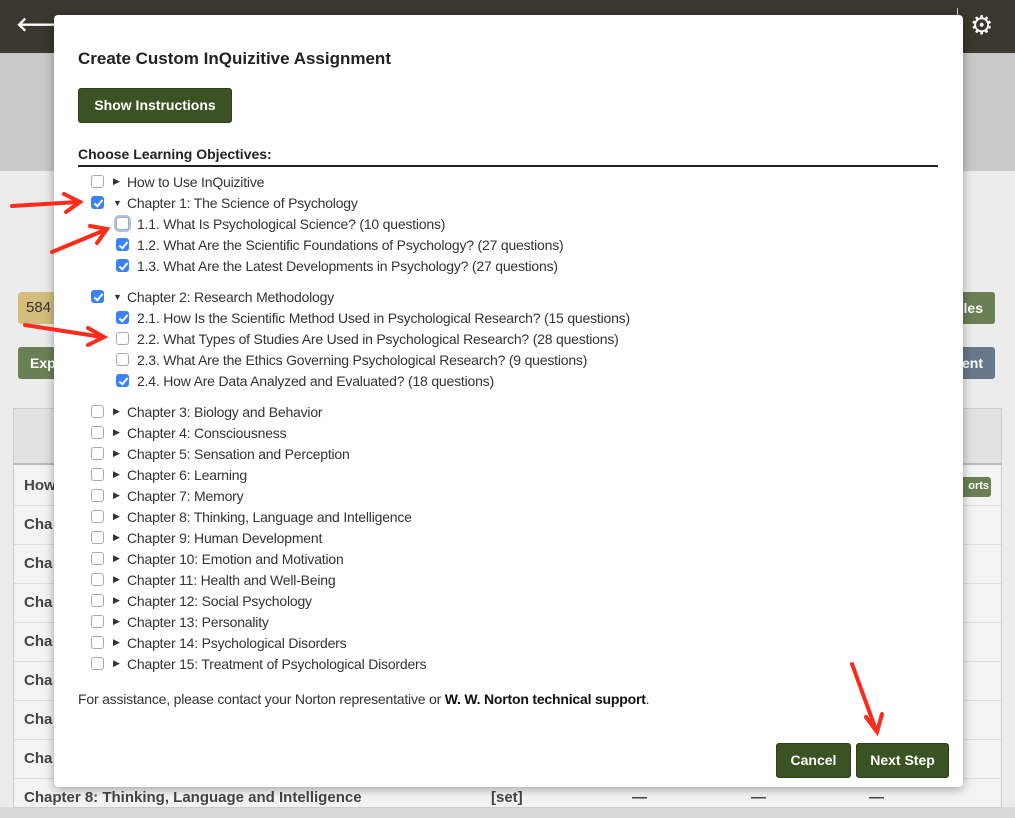  What do you see at coordinates (975, 487) in the screenshot?
I see `reports-button: orts` at bounding box center [975, 487].